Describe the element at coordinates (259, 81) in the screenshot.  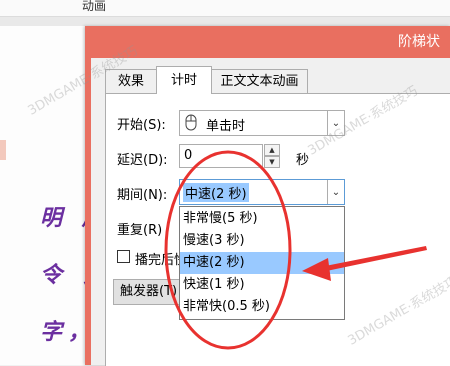
I see `tab-text-animation: 正文文本动画` at that location.